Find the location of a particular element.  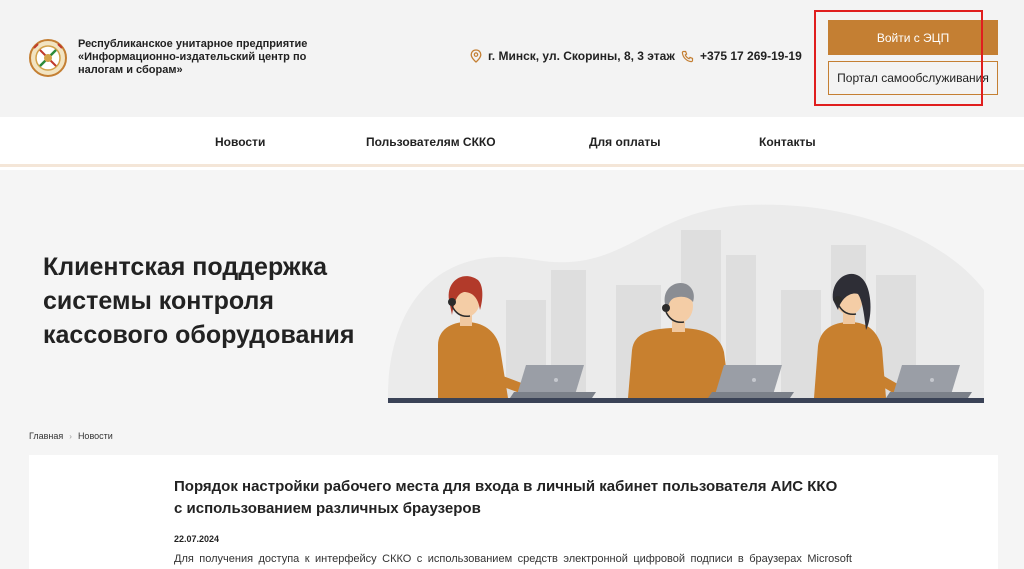

hero-title-line-1: Клиентская поддержка is located at coordinates (185, 267).